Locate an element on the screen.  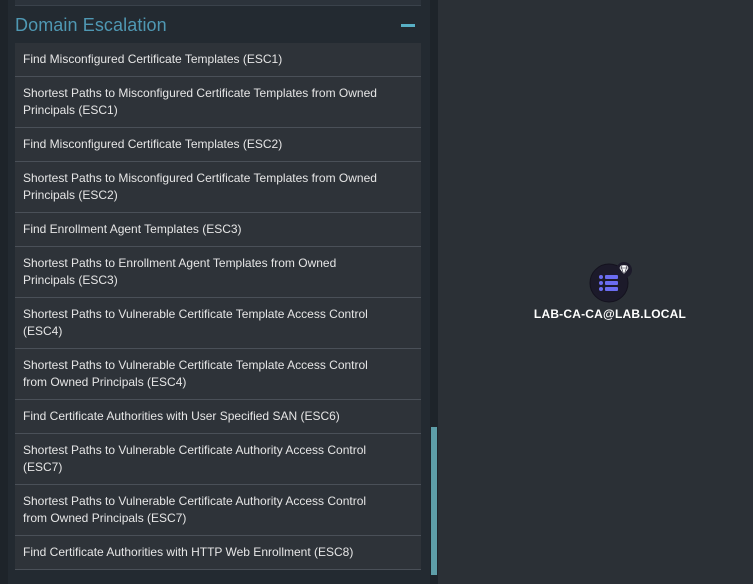
section-header-domain-escalation: Domain Escalation is located at coordinates (218, 25).